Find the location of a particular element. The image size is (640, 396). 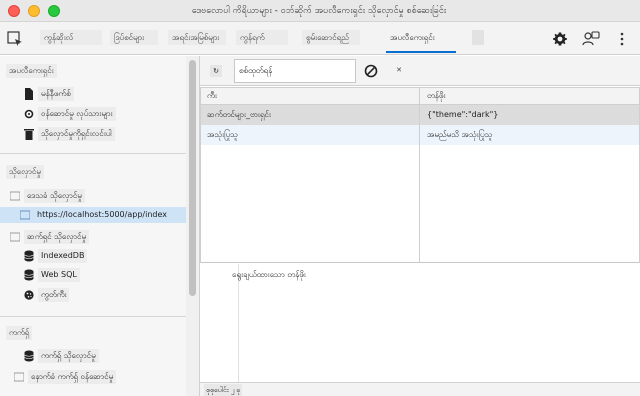

tab-application: အပလီကေးရှင်း is located at coordinates (421, 37).